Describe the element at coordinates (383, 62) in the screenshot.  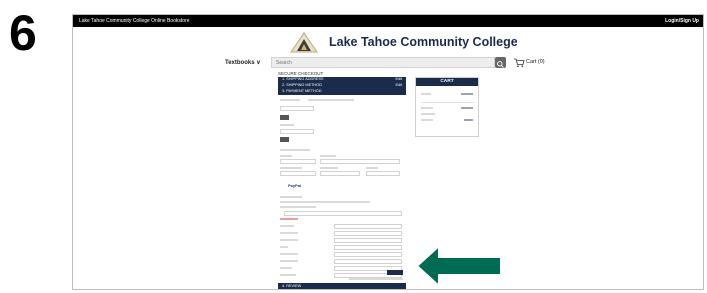
I see `search-input` at that location.